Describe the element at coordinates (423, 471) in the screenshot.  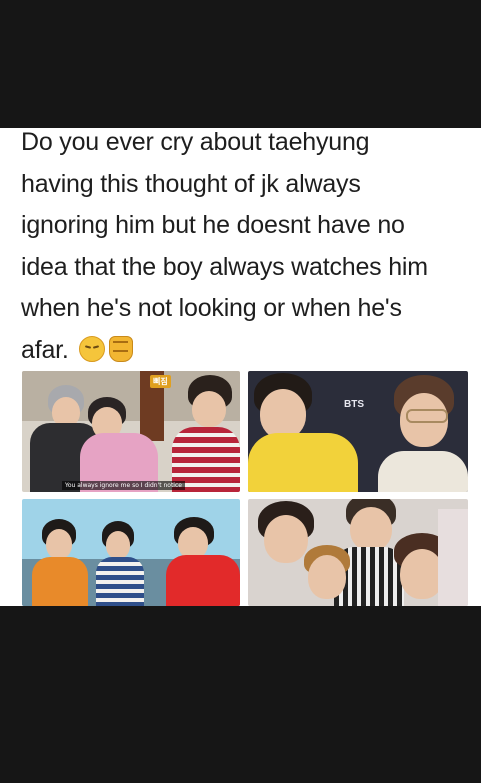
I see `white-shirt` at that location.